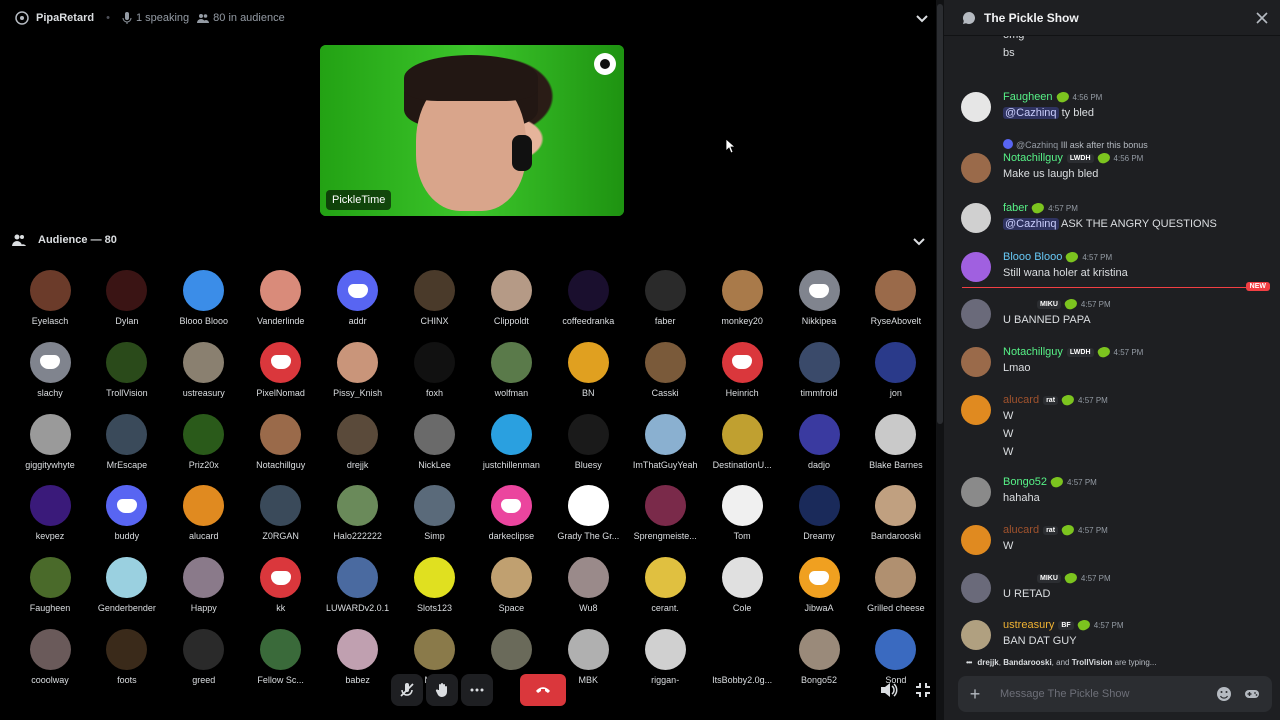  I want to click on audience-member: Bandarooski, so click(896, 513).